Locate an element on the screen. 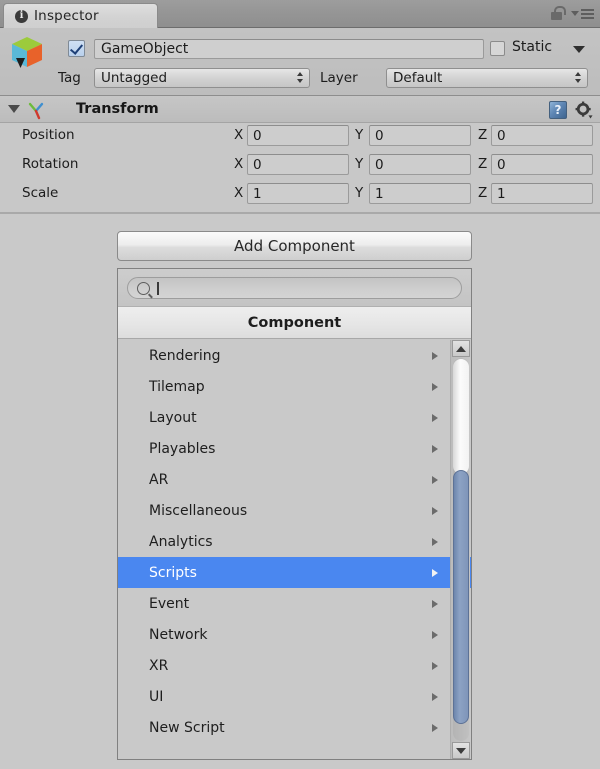  component-list-item-label: Event is located at coordinates (169, 603).